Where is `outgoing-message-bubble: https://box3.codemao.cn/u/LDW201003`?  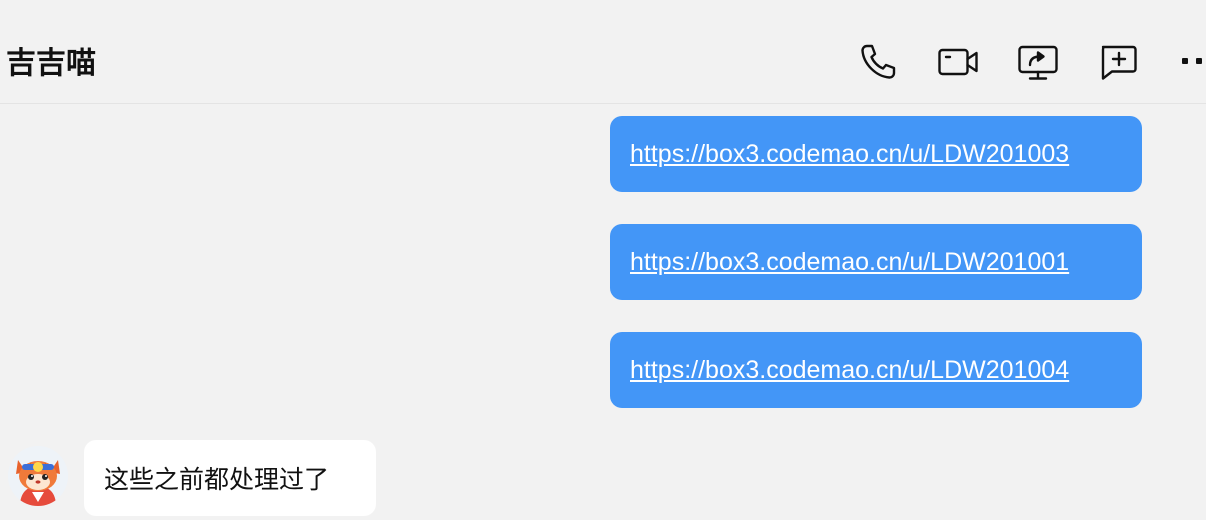
outgoing-message-bubble: https://box3.codemao.cn/u/LDW201003 is located at coordinates (876, 154).